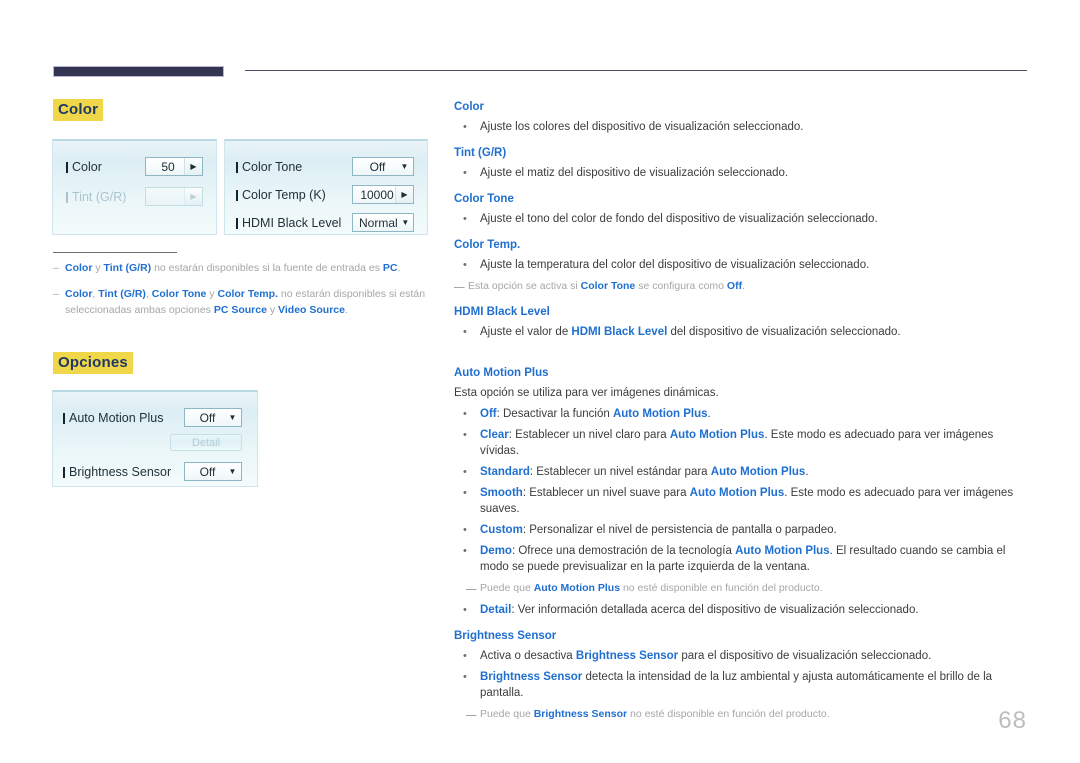 This screenshot has width=1080, height=763. Describe the element at coordinates (213, 417) in the screenshot. I see `osd-field-auto-motion-plus: Off ▼` at that location.